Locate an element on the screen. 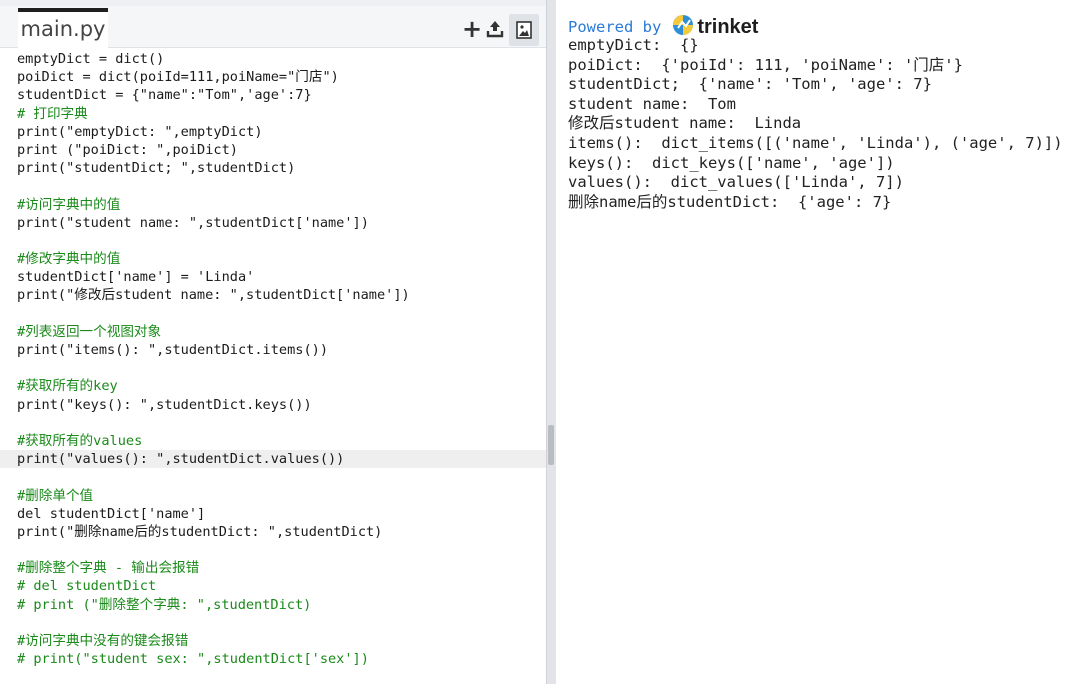 The image size is (1080, 684). code-text: print("keys(): ",studentDict.keys()) is located at coordinates (164, 404).